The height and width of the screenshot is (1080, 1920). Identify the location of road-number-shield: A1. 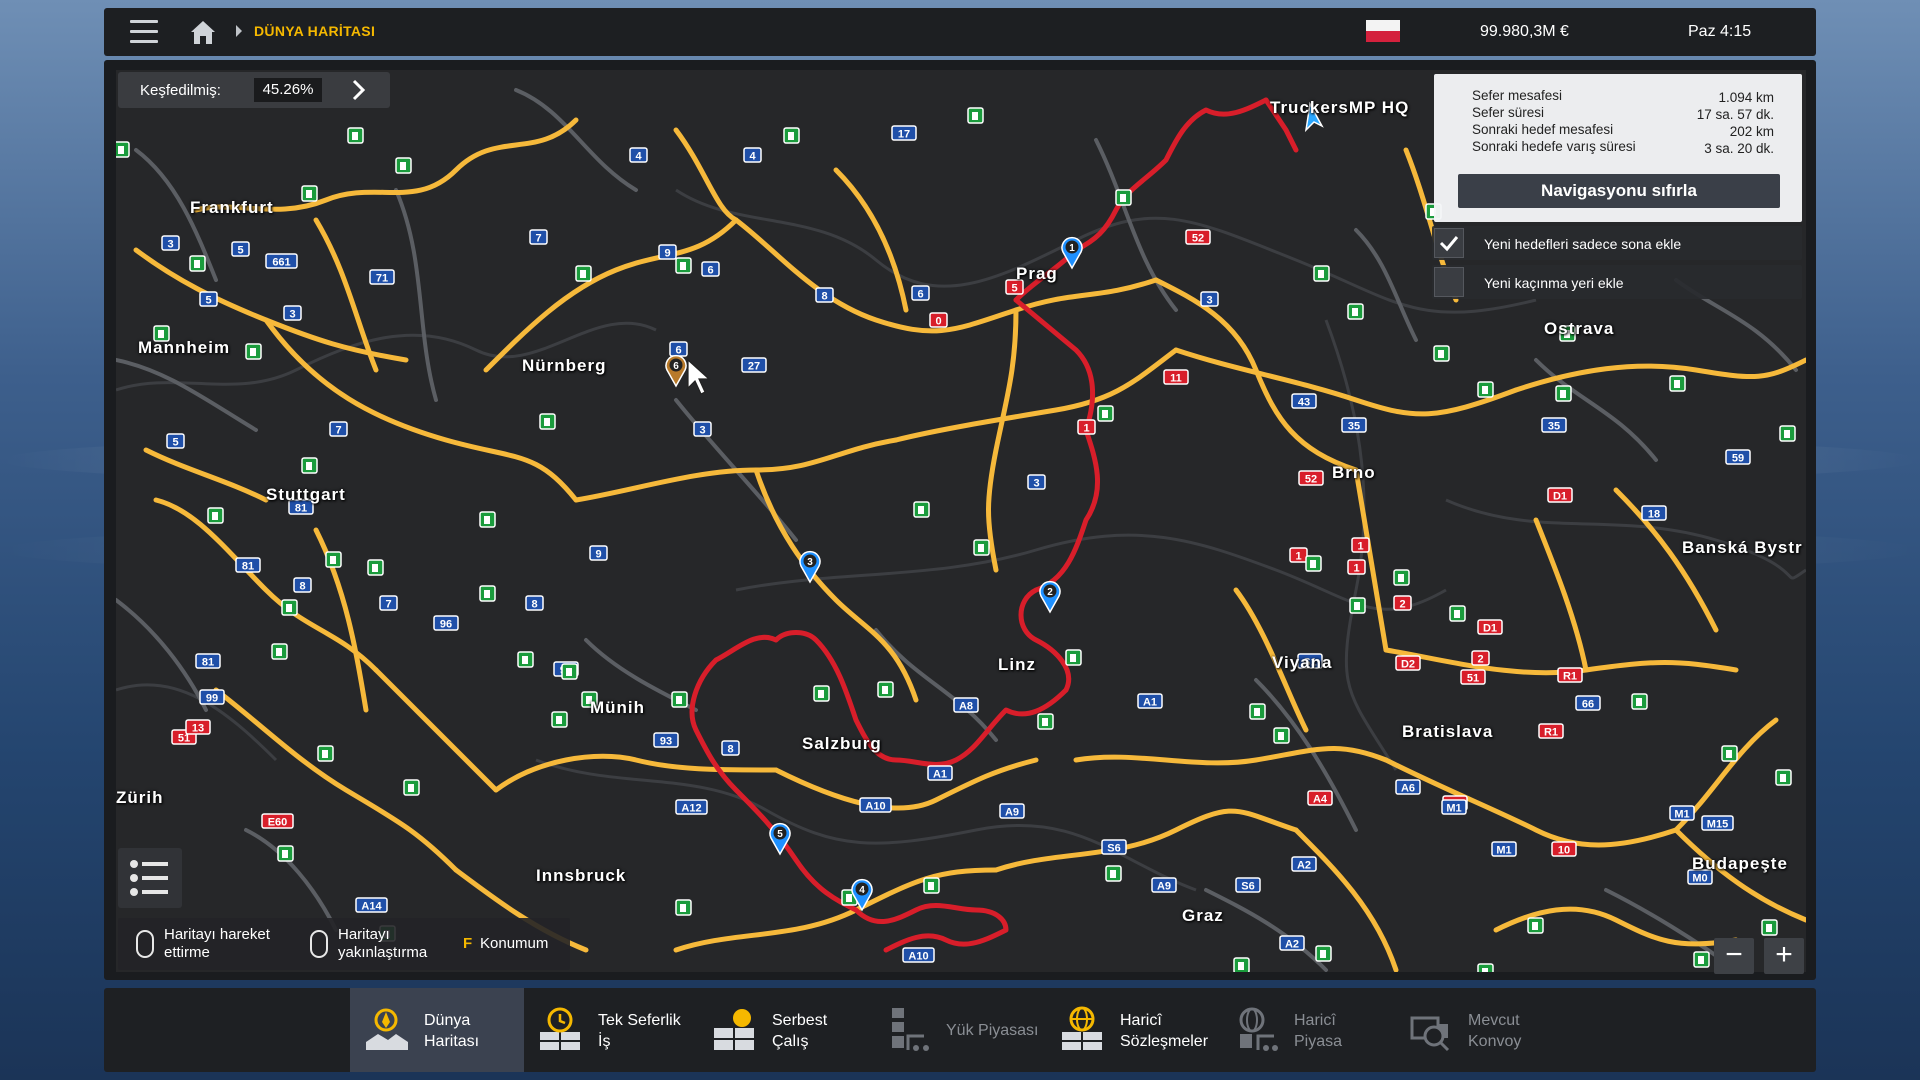
(940, 773).